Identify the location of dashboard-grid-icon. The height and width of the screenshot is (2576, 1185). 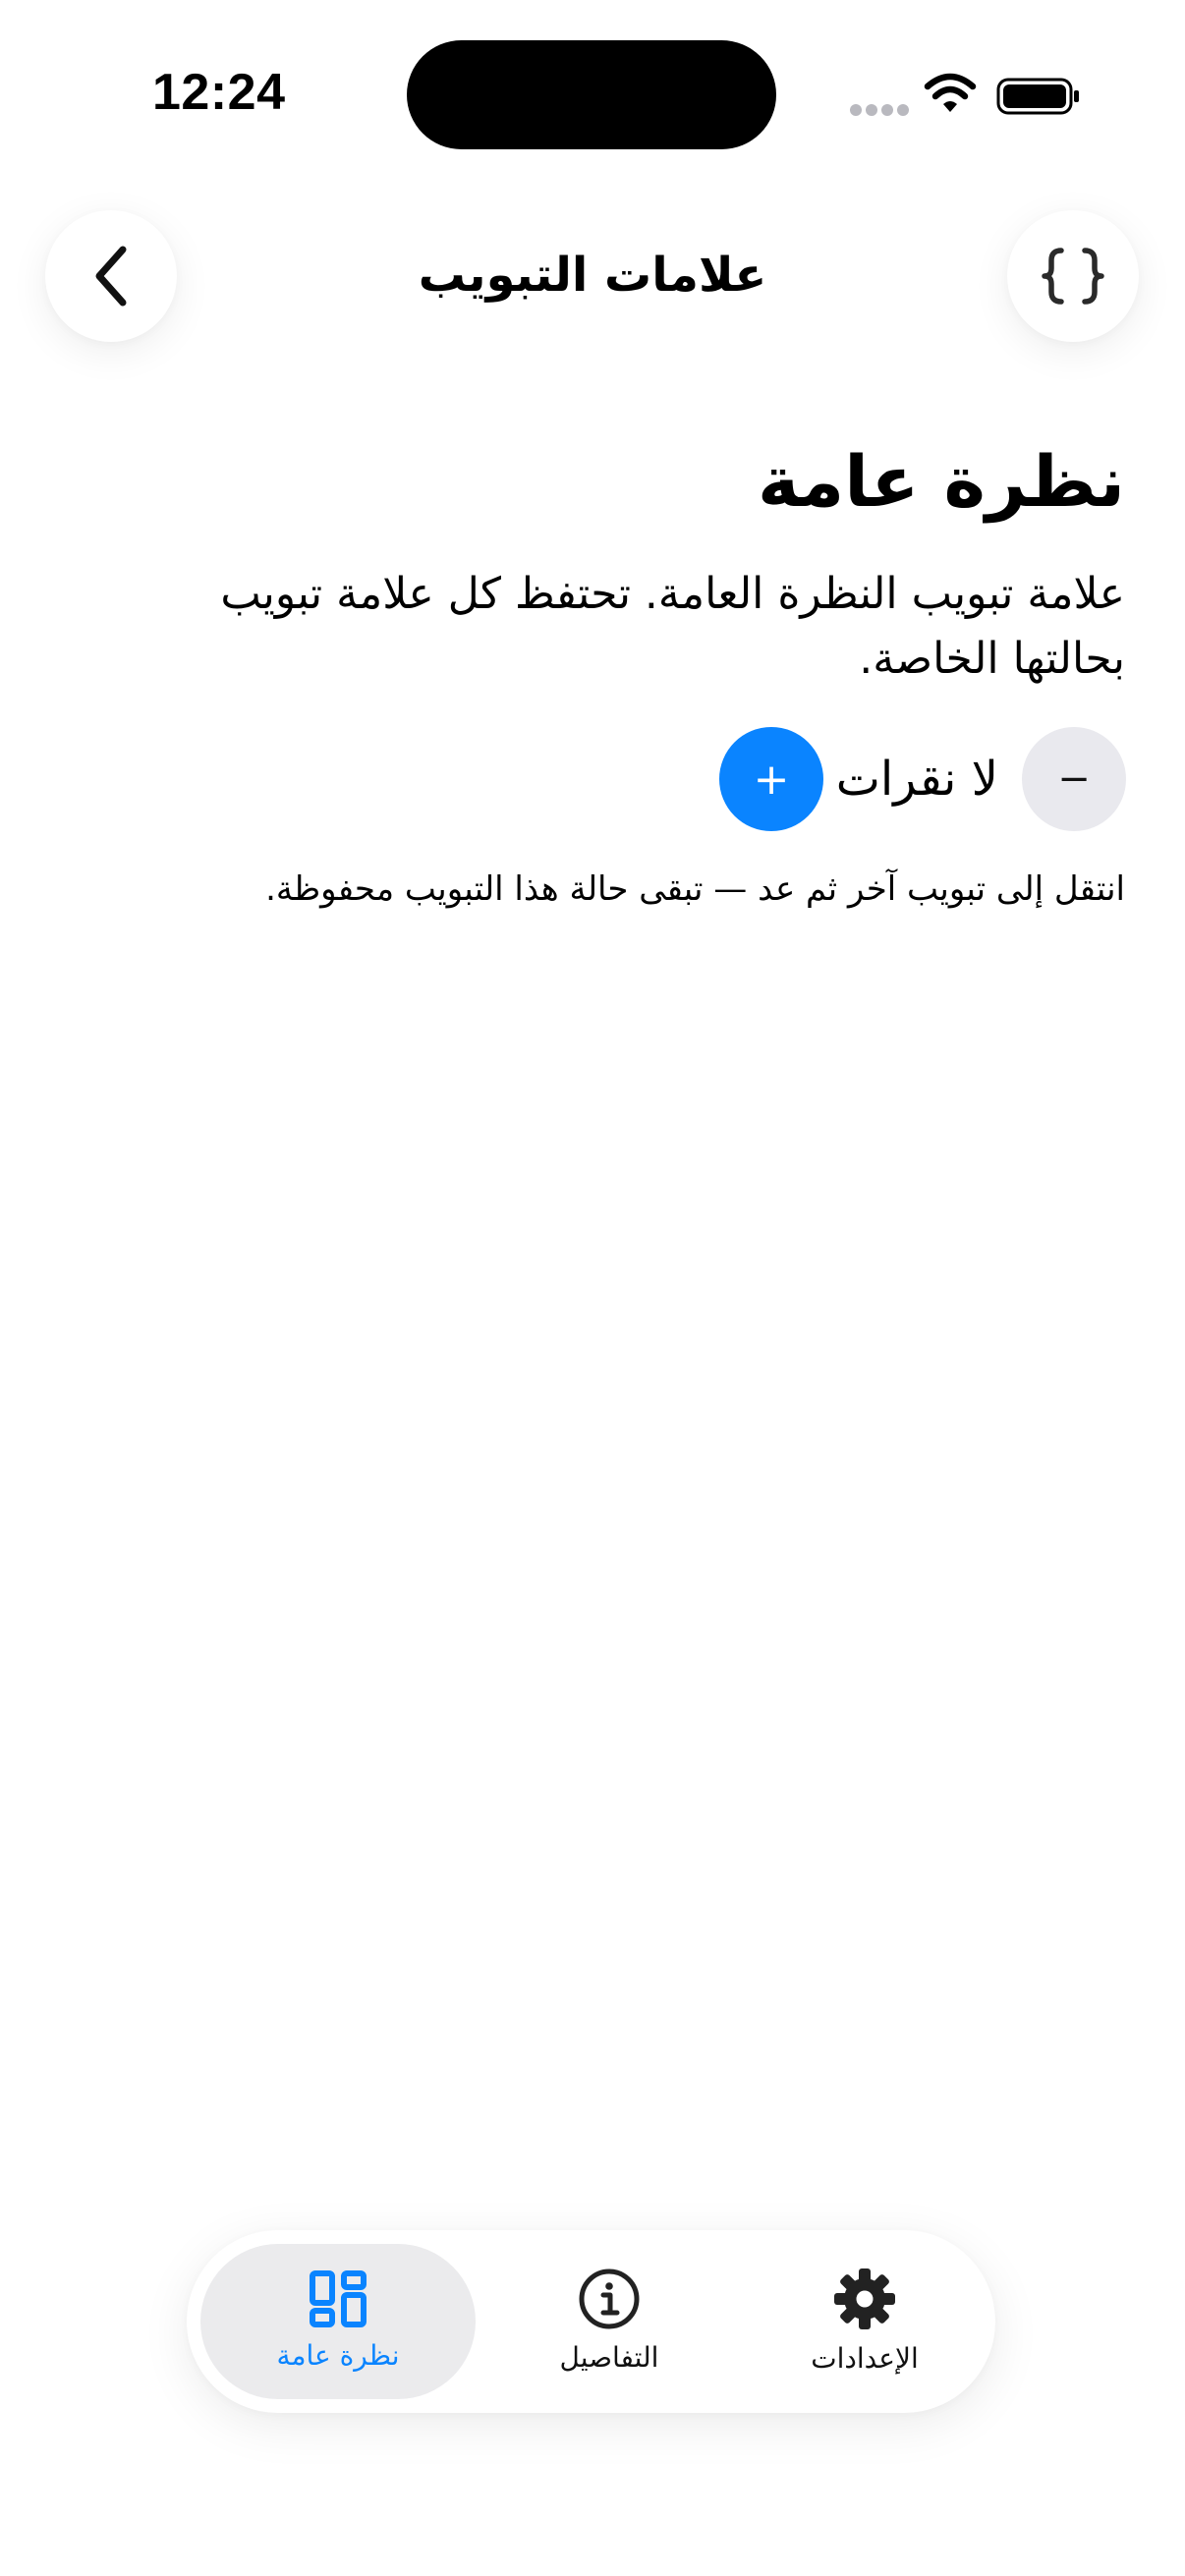
(339, 2298).